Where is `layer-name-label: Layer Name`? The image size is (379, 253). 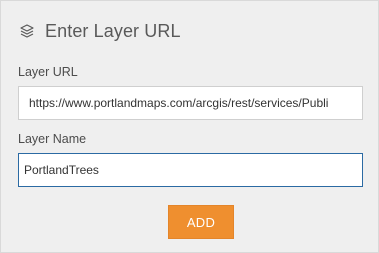 layer-name-label: Layer Name is located at coordinates (52, 139).